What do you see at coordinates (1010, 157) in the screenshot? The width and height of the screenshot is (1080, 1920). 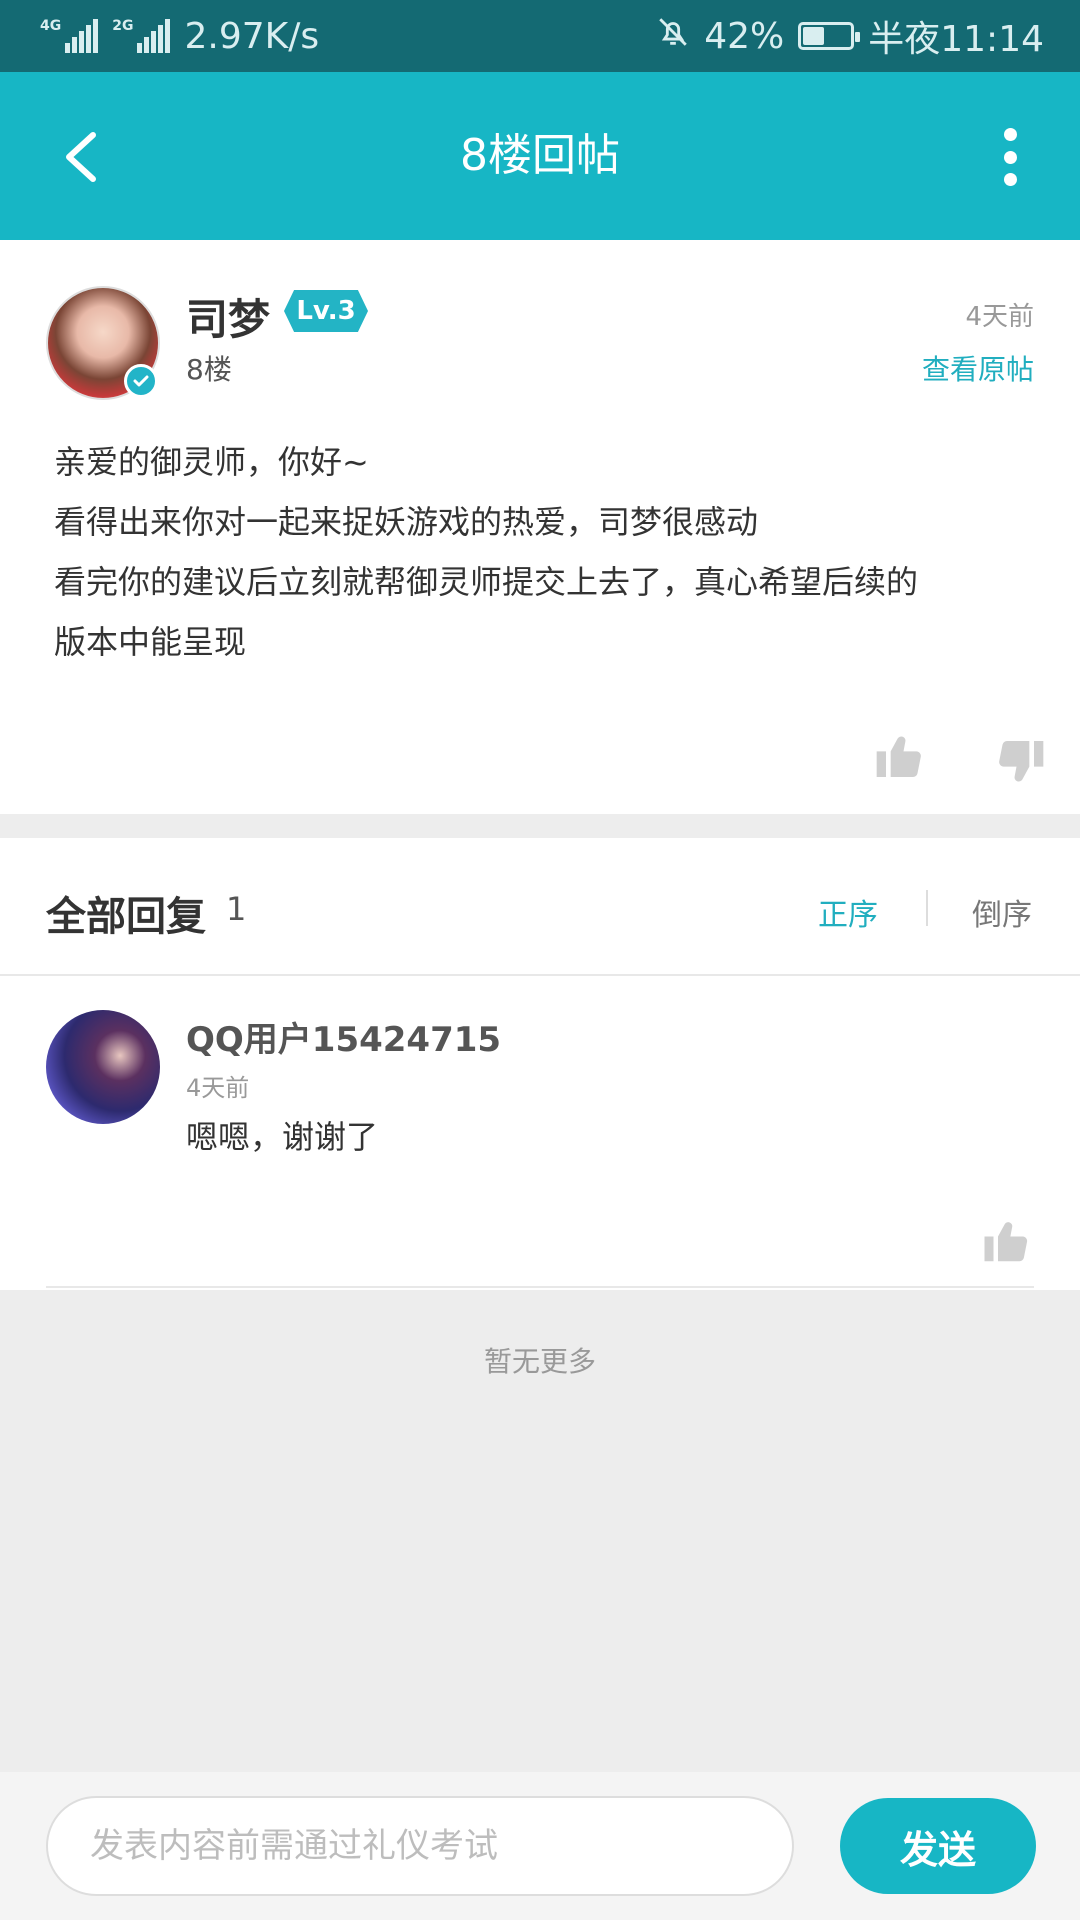 I see `more-button` at bounding box center [1010, 157].